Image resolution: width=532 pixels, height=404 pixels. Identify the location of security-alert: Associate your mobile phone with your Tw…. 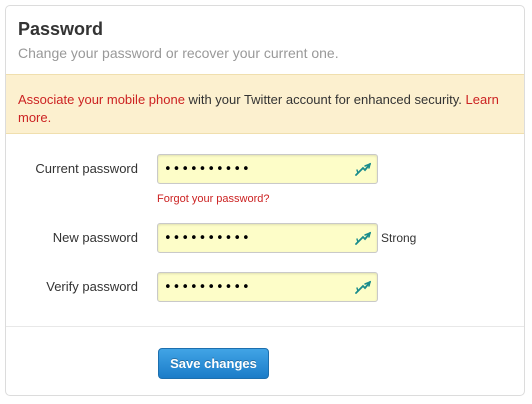
(265, 104).